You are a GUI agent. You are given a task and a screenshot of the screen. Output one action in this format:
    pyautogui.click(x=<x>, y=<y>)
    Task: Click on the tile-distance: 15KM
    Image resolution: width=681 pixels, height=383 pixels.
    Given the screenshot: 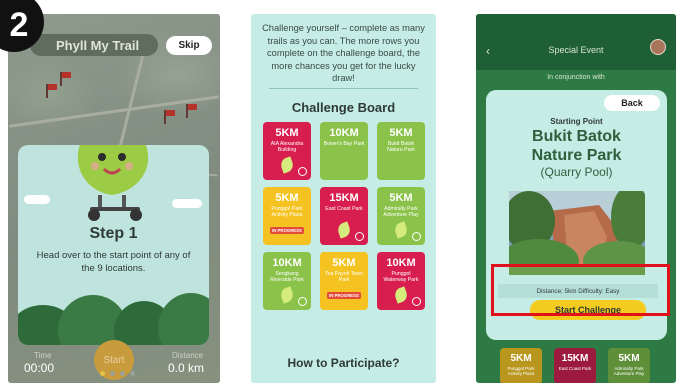 What is the action you would take?
    pyautogui.click(x=344, y=198)
    